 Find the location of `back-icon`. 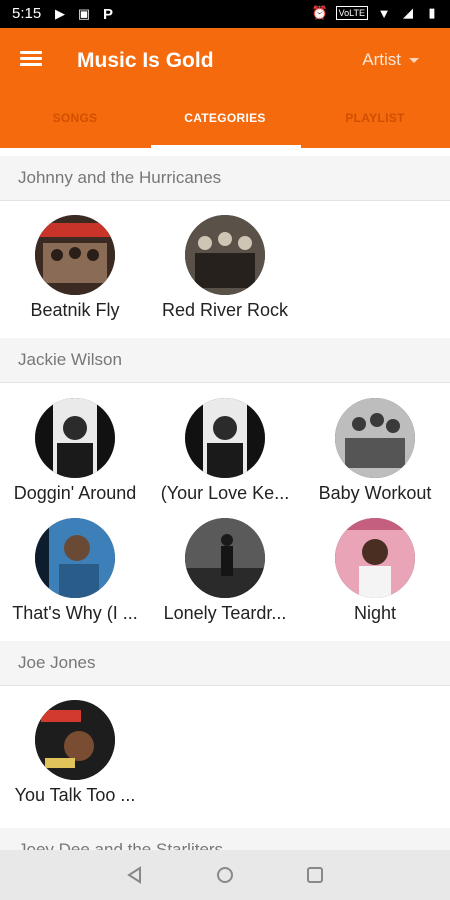

back-icon is located at coordinates (135, 875).